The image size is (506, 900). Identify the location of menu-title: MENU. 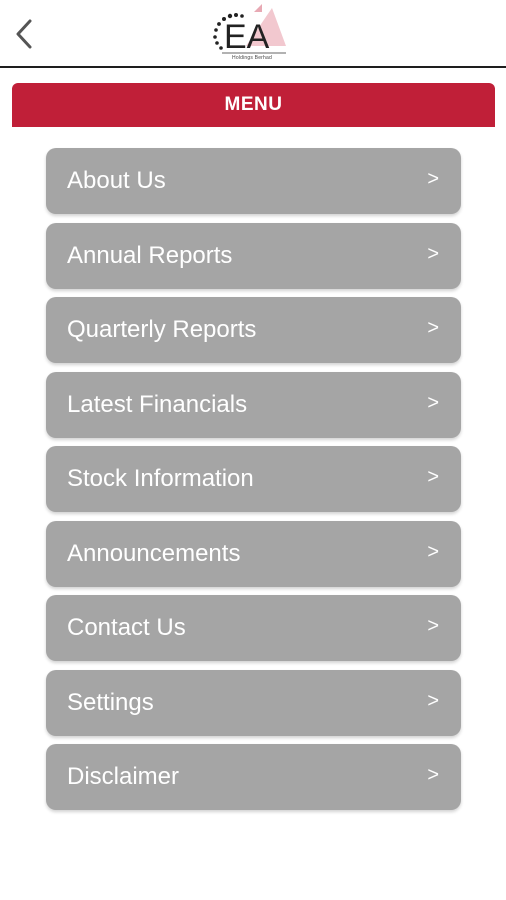
(253, 104).